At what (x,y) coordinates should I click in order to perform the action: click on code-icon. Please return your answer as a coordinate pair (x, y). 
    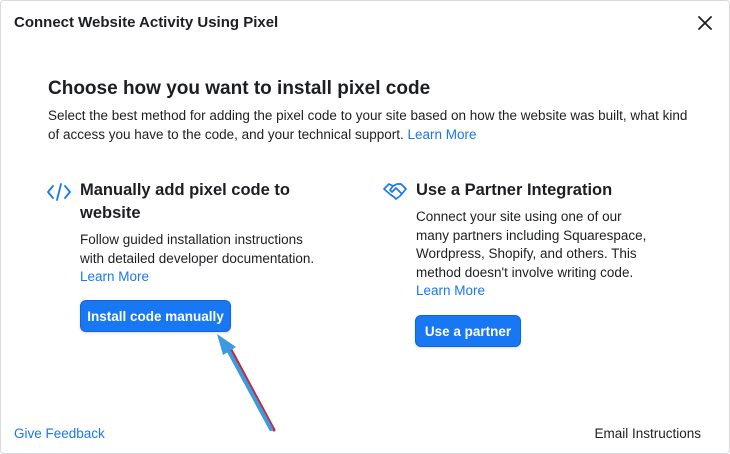
    Looking at the image, I should click on (59, 192).